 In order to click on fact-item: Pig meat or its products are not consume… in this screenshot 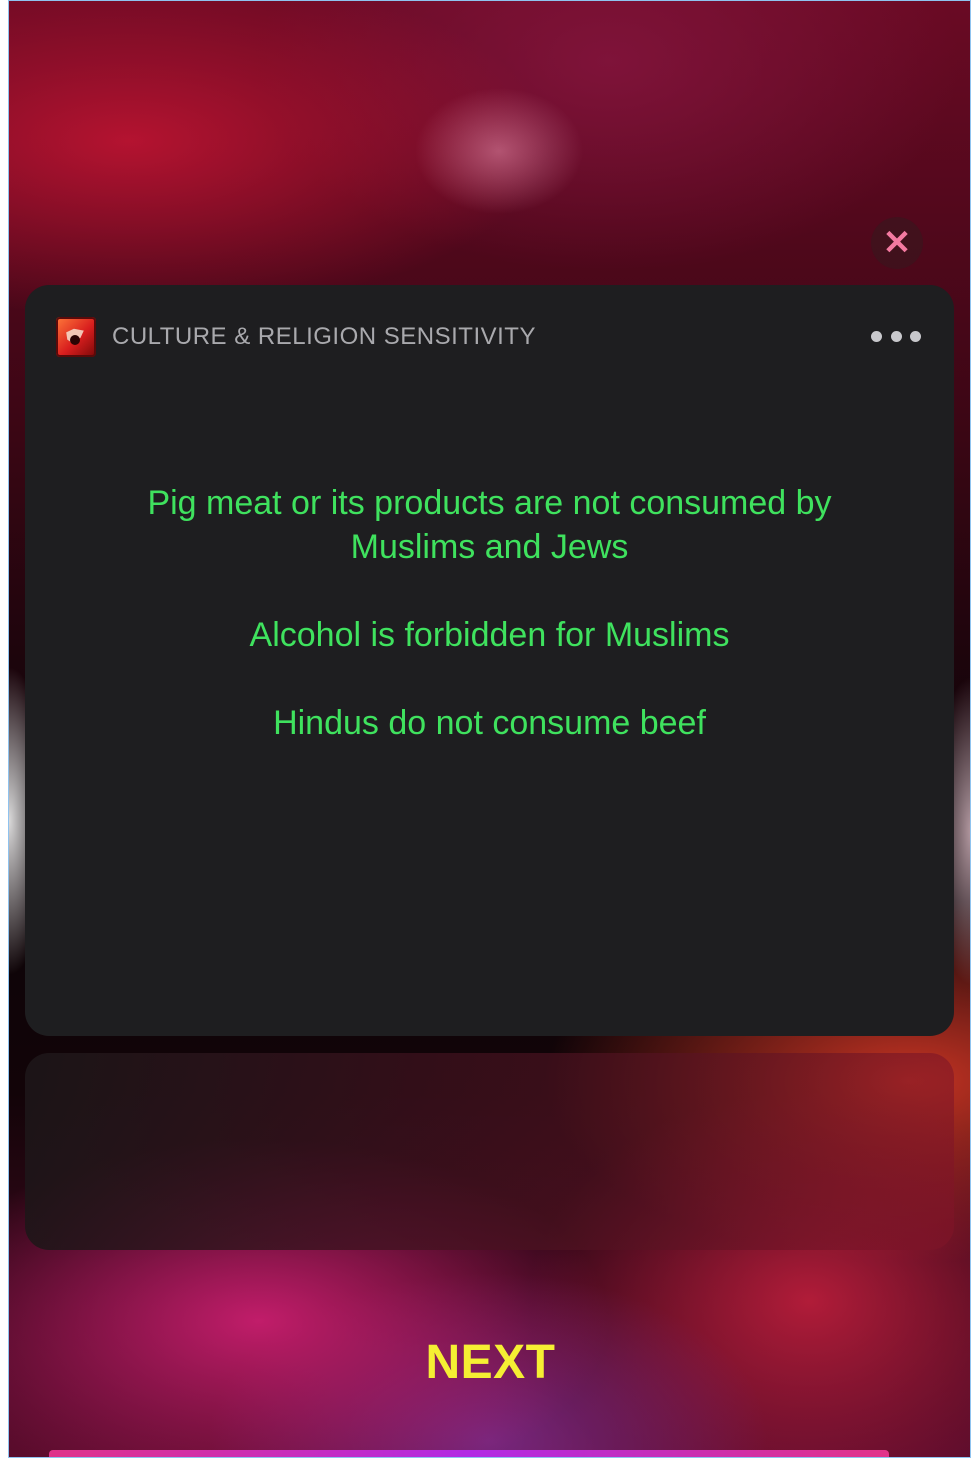, I will do `click(489, 525)`.